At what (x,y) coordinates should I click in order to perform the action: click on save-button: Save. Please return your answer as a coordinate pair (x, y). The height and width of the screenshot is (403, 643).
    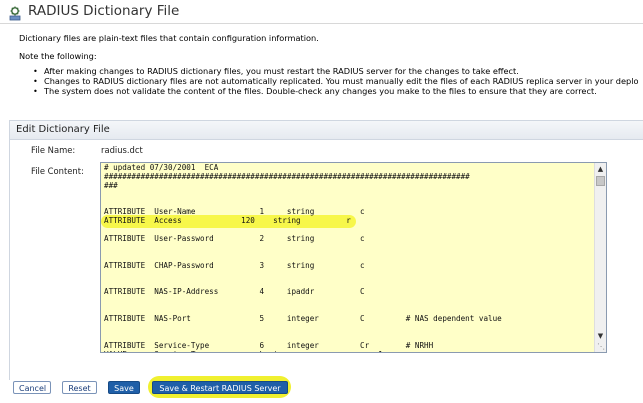
    Looking at the image, I should click on (124, 387).